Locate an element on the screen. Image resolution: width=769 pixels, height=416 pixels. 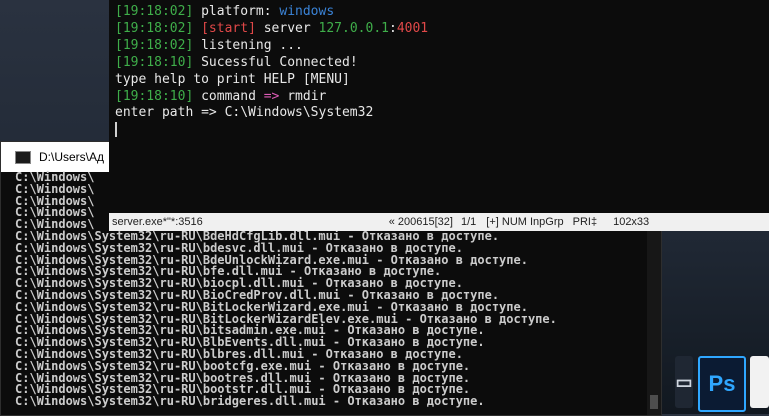
photoshop-icon: Ps is located at coordinates (722, 384).